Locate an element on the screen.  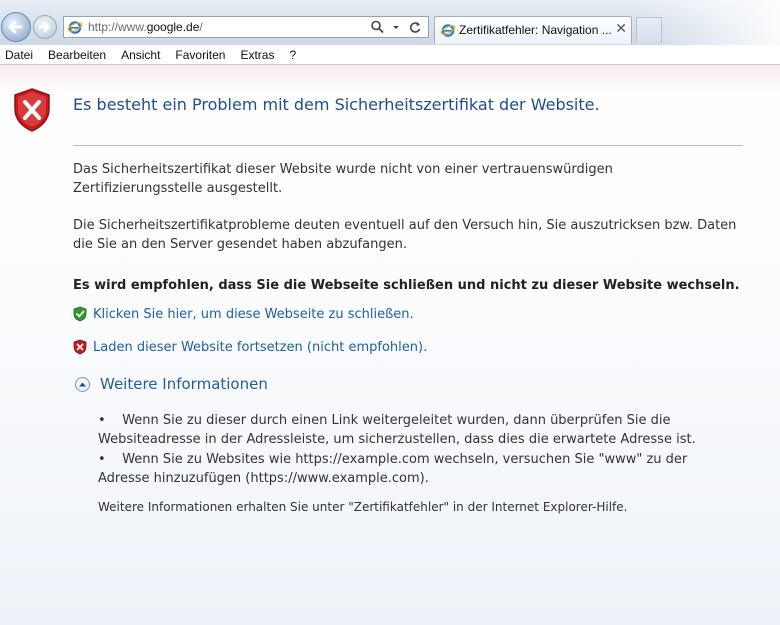
new-tab-button is located at coordinates (649, 30).